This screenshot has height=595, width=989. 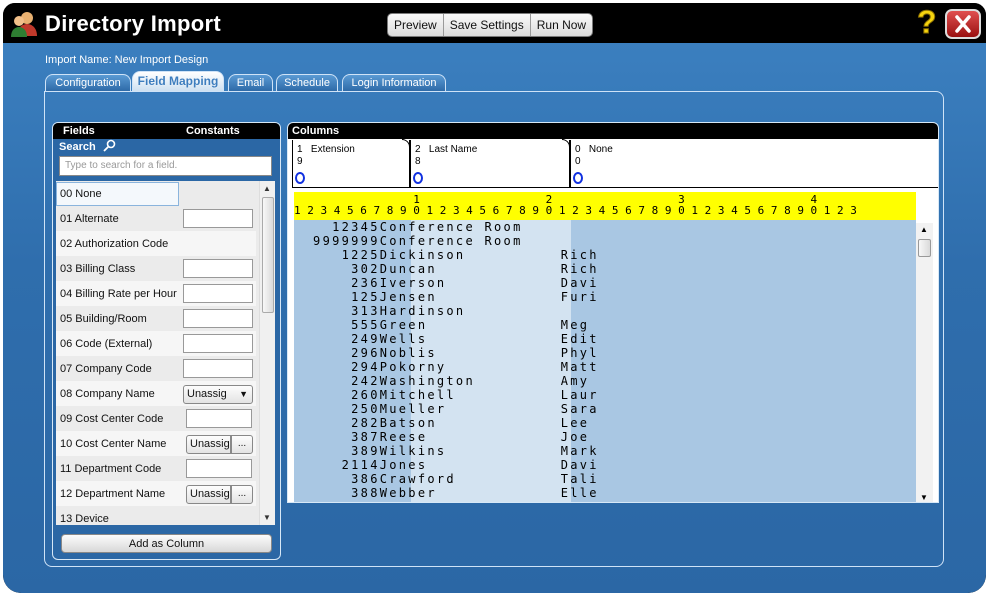 I want to click on tab-field-mapping: Field Mapping, so click(x=178, y=81).